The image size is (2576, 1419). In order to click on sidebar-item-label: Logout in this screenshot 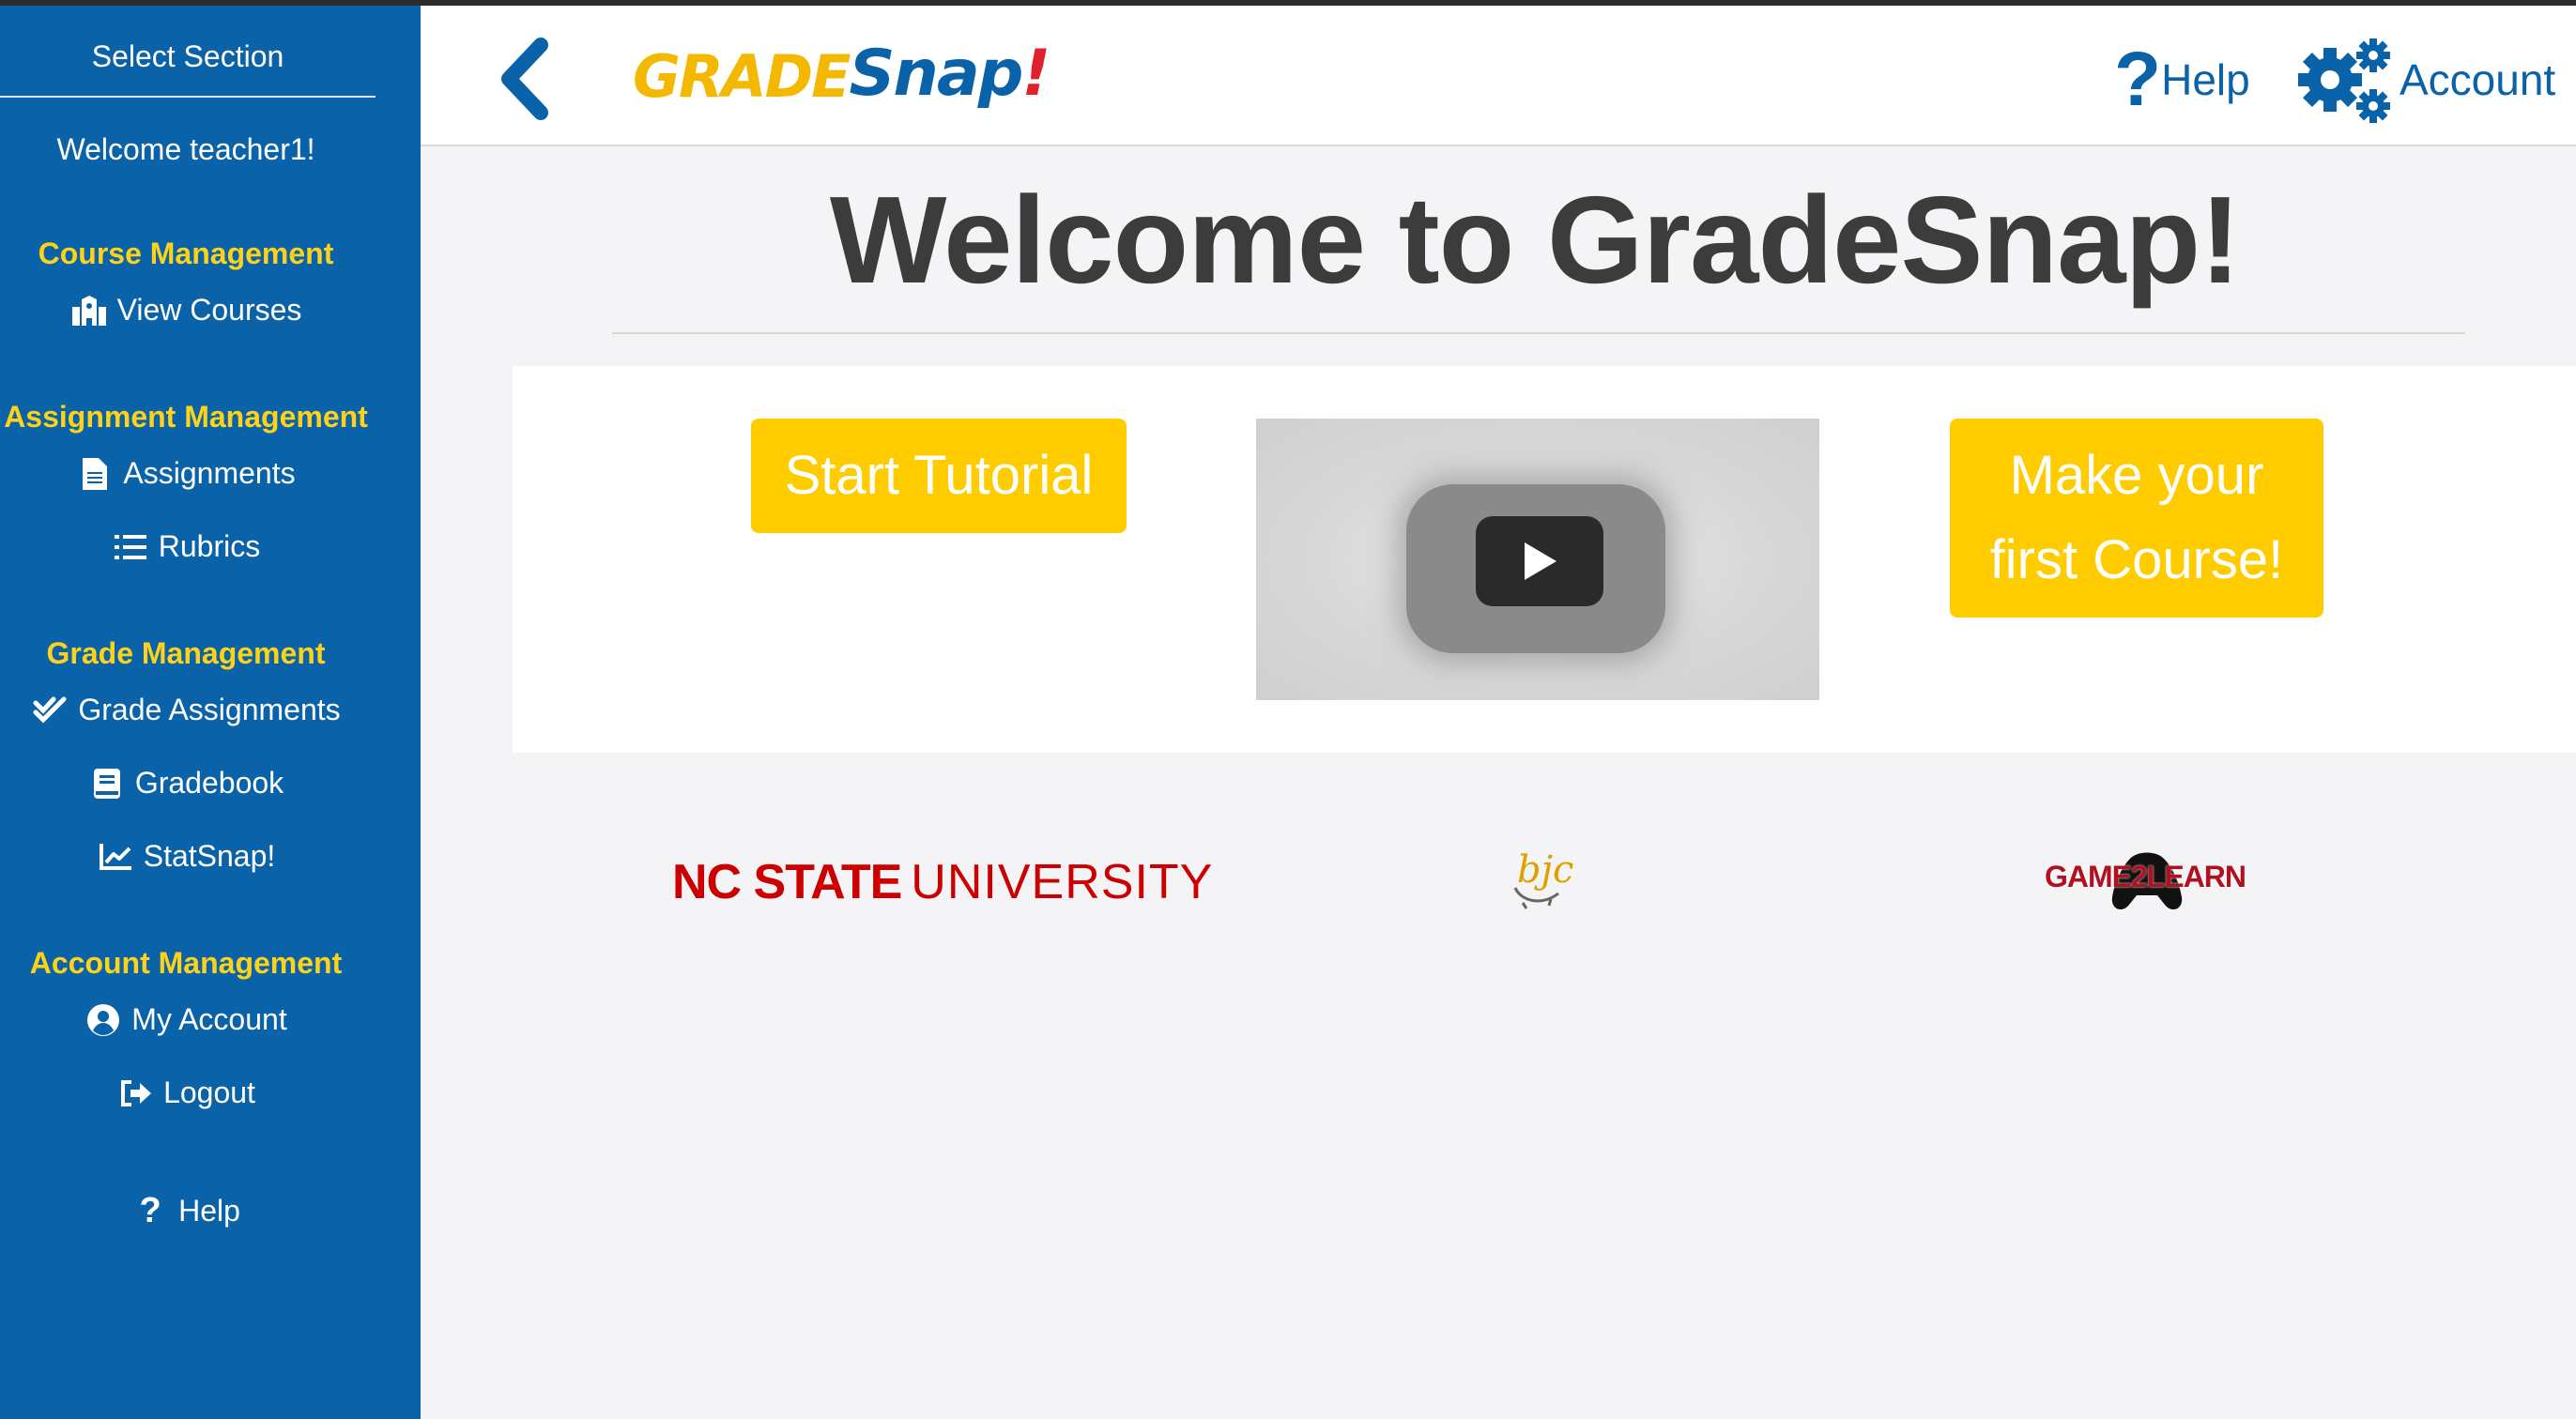, I will do `click(209, 1092)`.